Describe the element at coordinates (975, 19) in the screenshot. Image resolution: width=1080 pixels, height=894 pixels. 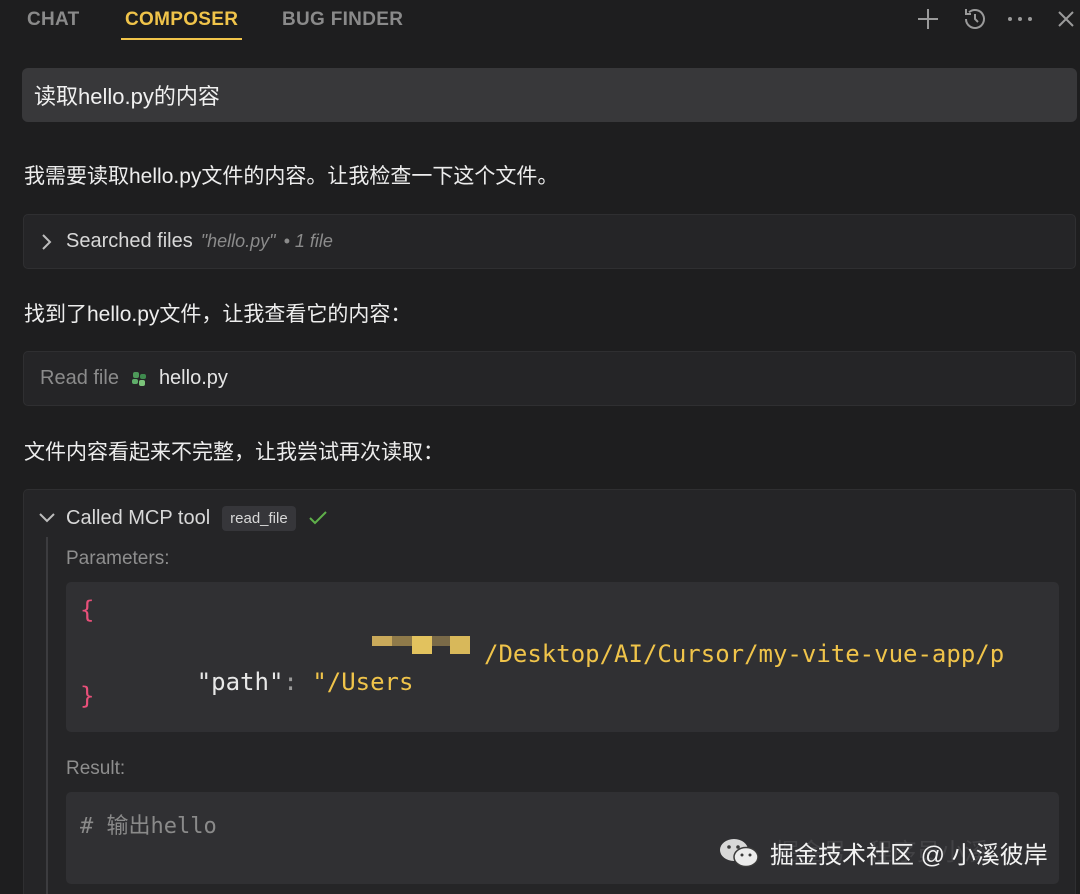
I see `history-icon` at that location.